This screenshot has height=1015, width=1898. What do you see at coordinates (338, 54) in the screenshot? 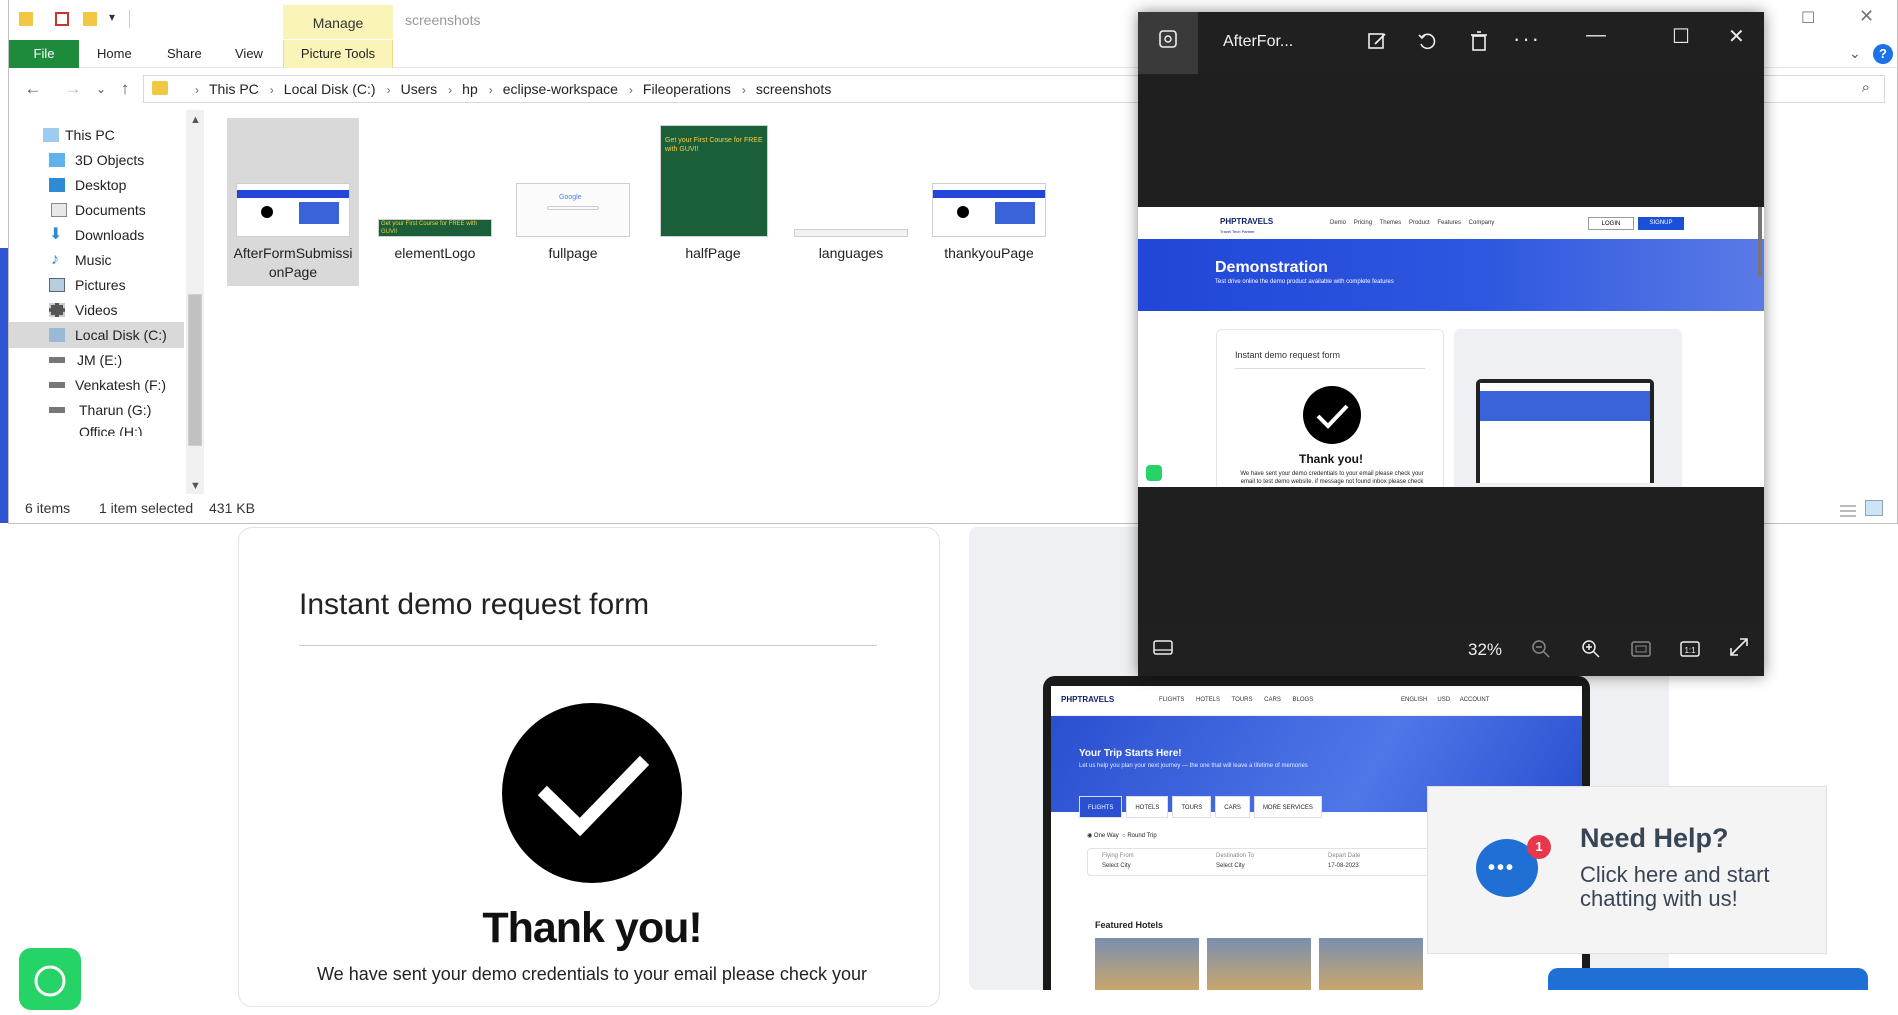
I see `tab-picture-tools: Picture Tools` at bounding box center [338, 54].